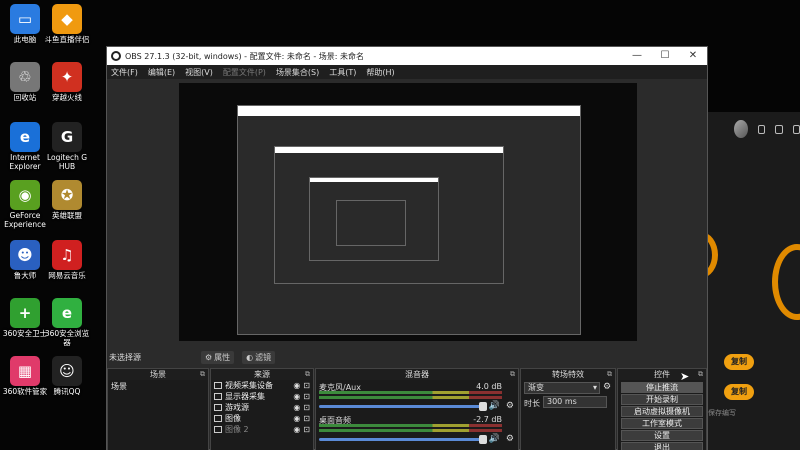  Describe the element at coordinates (237, 407) in the screenshot. I see `source-label: 游戏源` at that location.